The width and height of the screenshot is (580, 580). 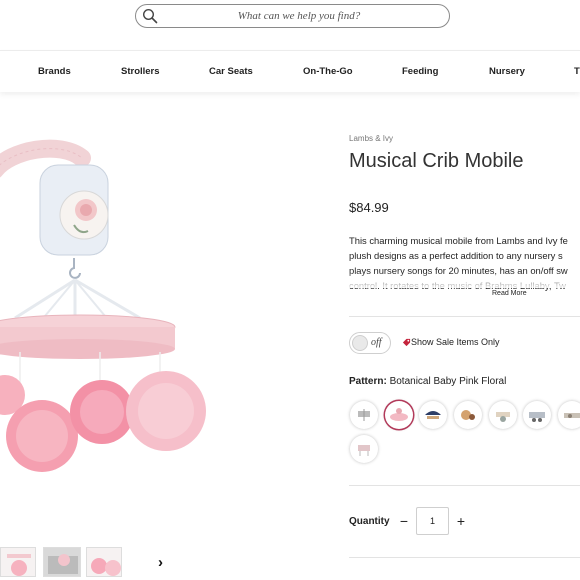 What do you see at coordinates (150, 16) in the screenshot?
I see `search-icon` at bounding box center [150, 16].